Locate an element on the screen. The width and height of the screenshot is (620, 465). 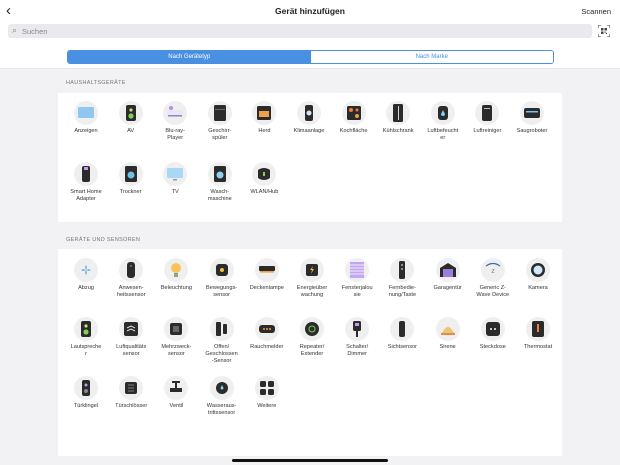
device-tile-luftqualitäts-sensor: Luftqualitäts sensor is located at coordinates (131, 337).